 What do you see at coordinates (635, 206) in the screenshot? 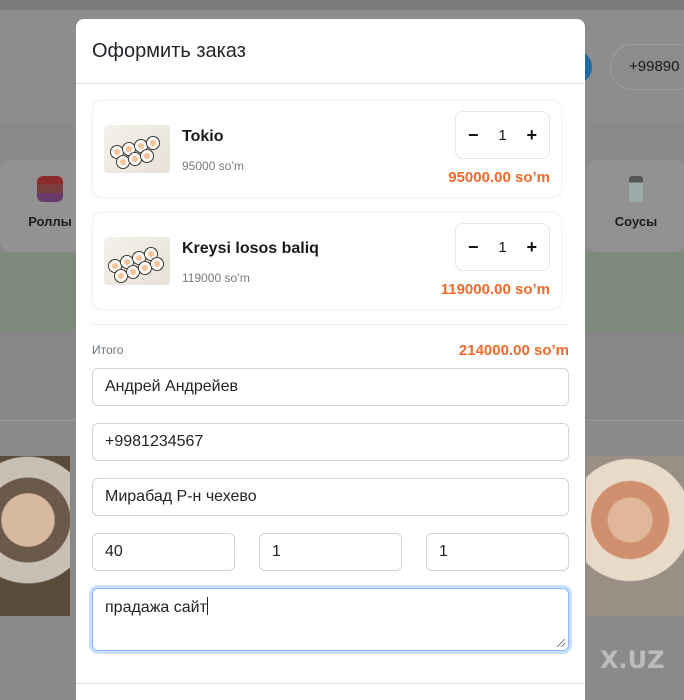
I see `background-category-sauces: Соусы` at bounding box center [635, 206].